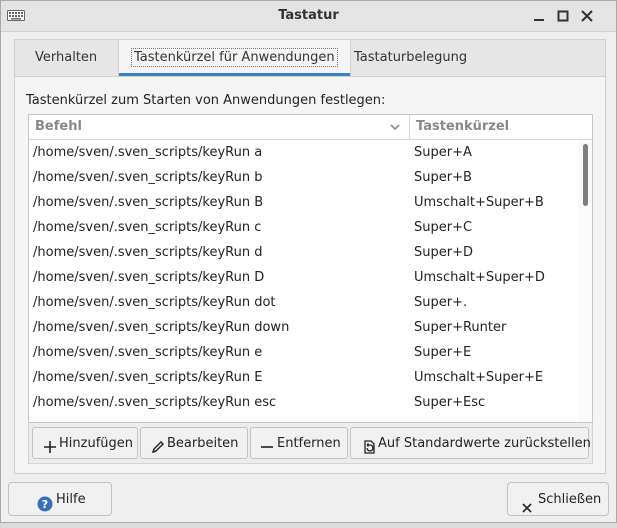  I want to click on tab-tastaturbelegung: Tastaturbelegung, so click(410, 57).